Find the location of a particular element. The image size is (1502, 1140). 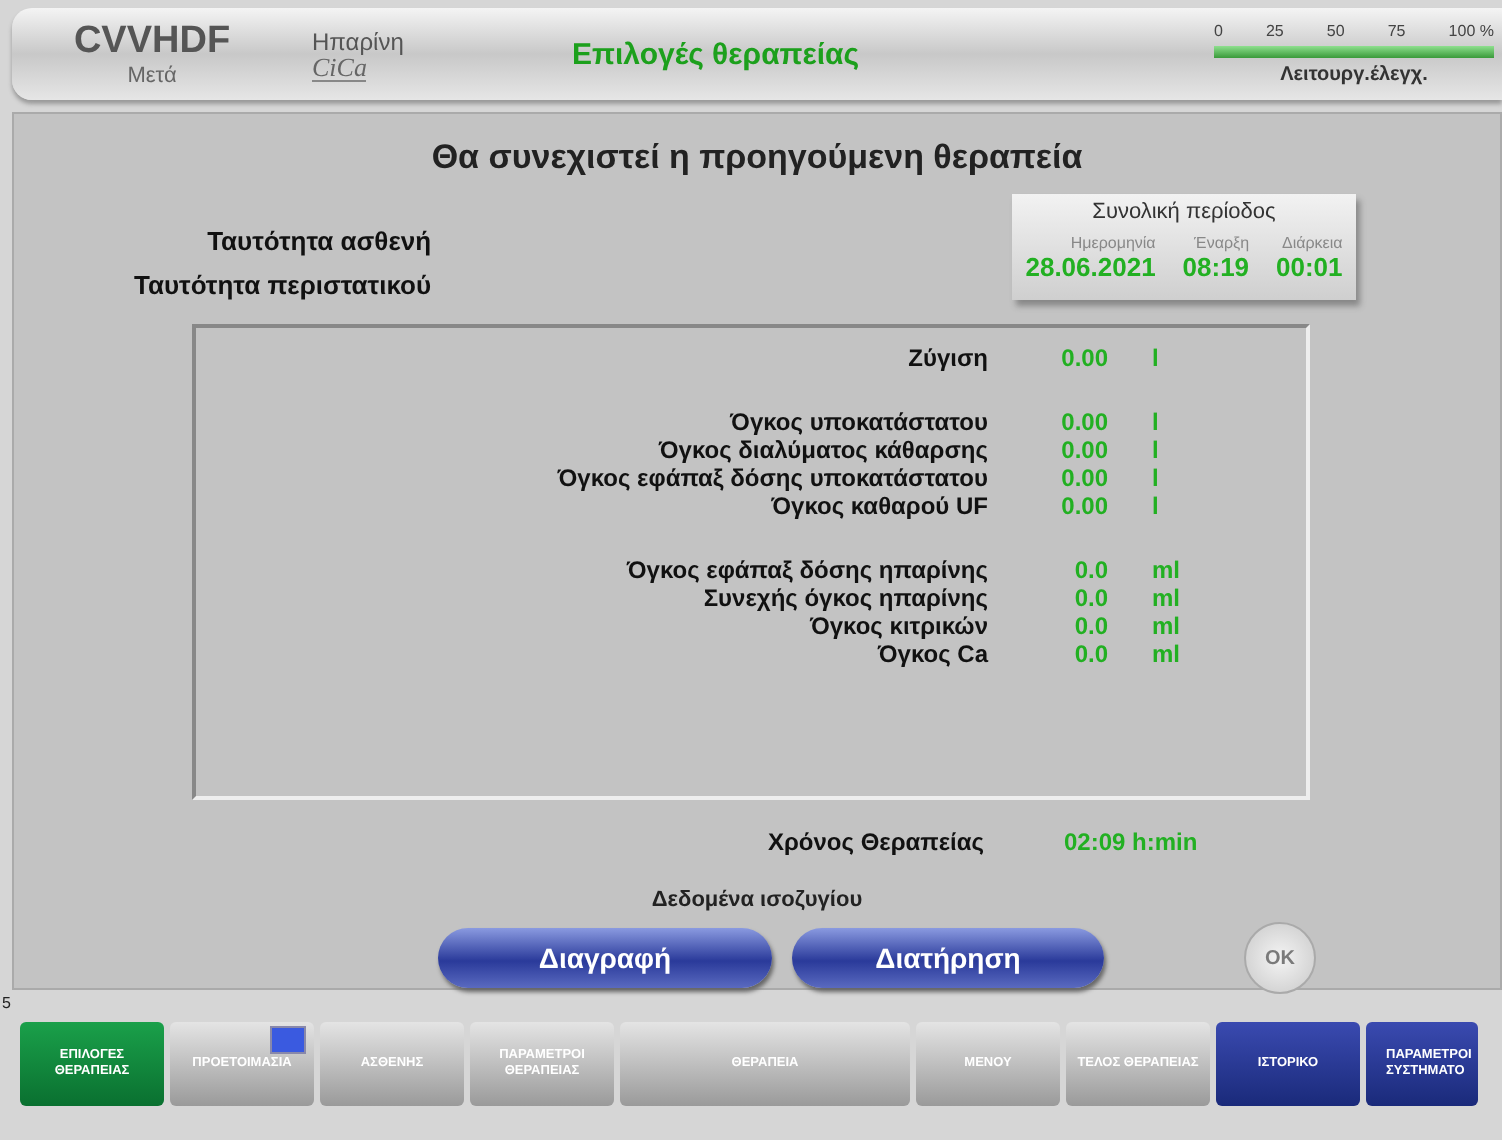

balance-label: Συνεχής όγκος ηπαρίνης is located at coordinates (844, 598).